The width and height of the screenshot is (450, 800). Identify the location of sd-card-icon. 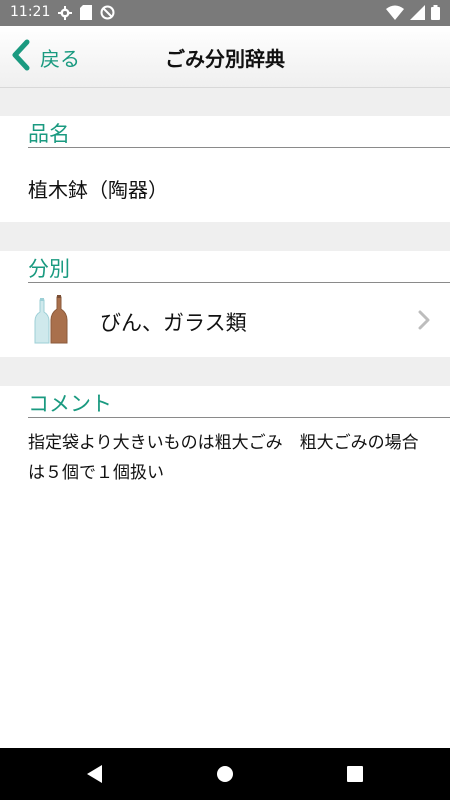
(86, 14).